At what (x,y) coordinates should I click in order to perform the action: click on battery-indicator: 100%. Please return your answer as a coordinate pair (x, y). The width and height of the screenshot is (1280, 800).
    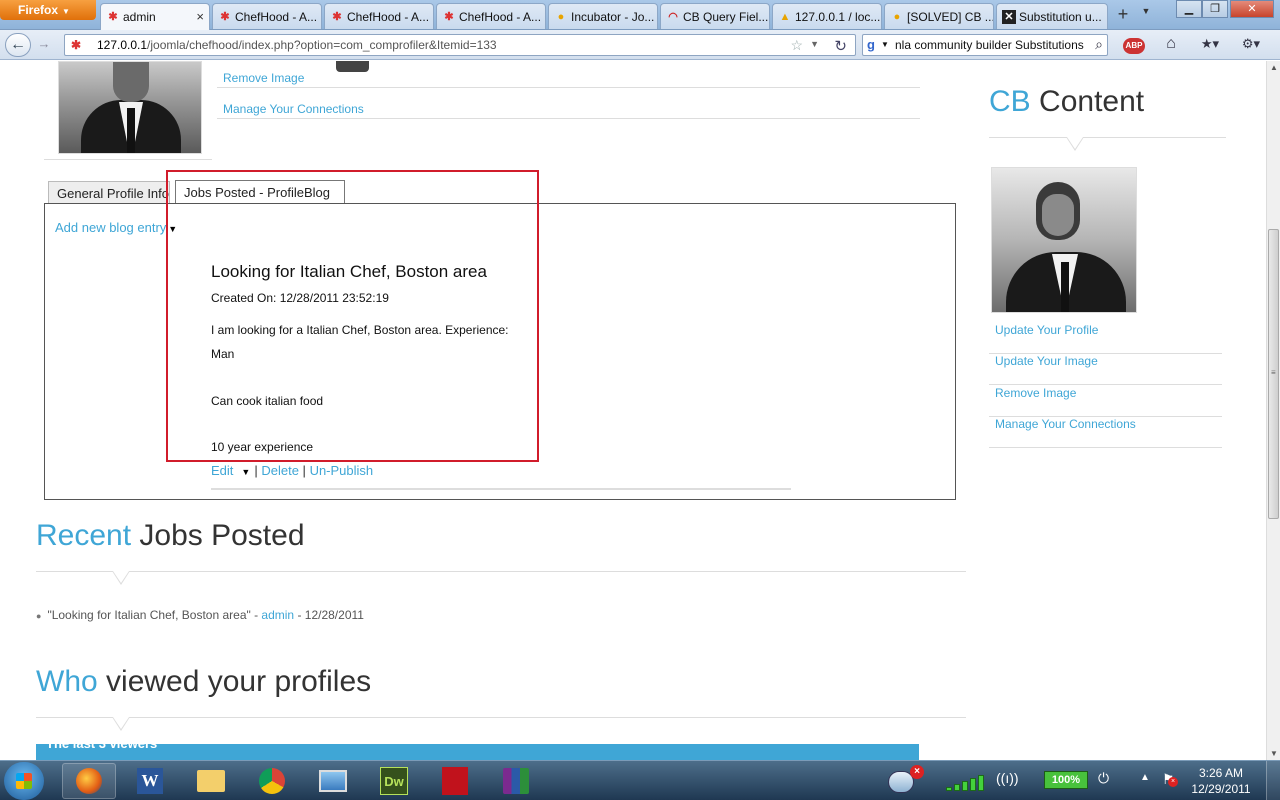
    Looking at the image, I should click on (1066, 780).